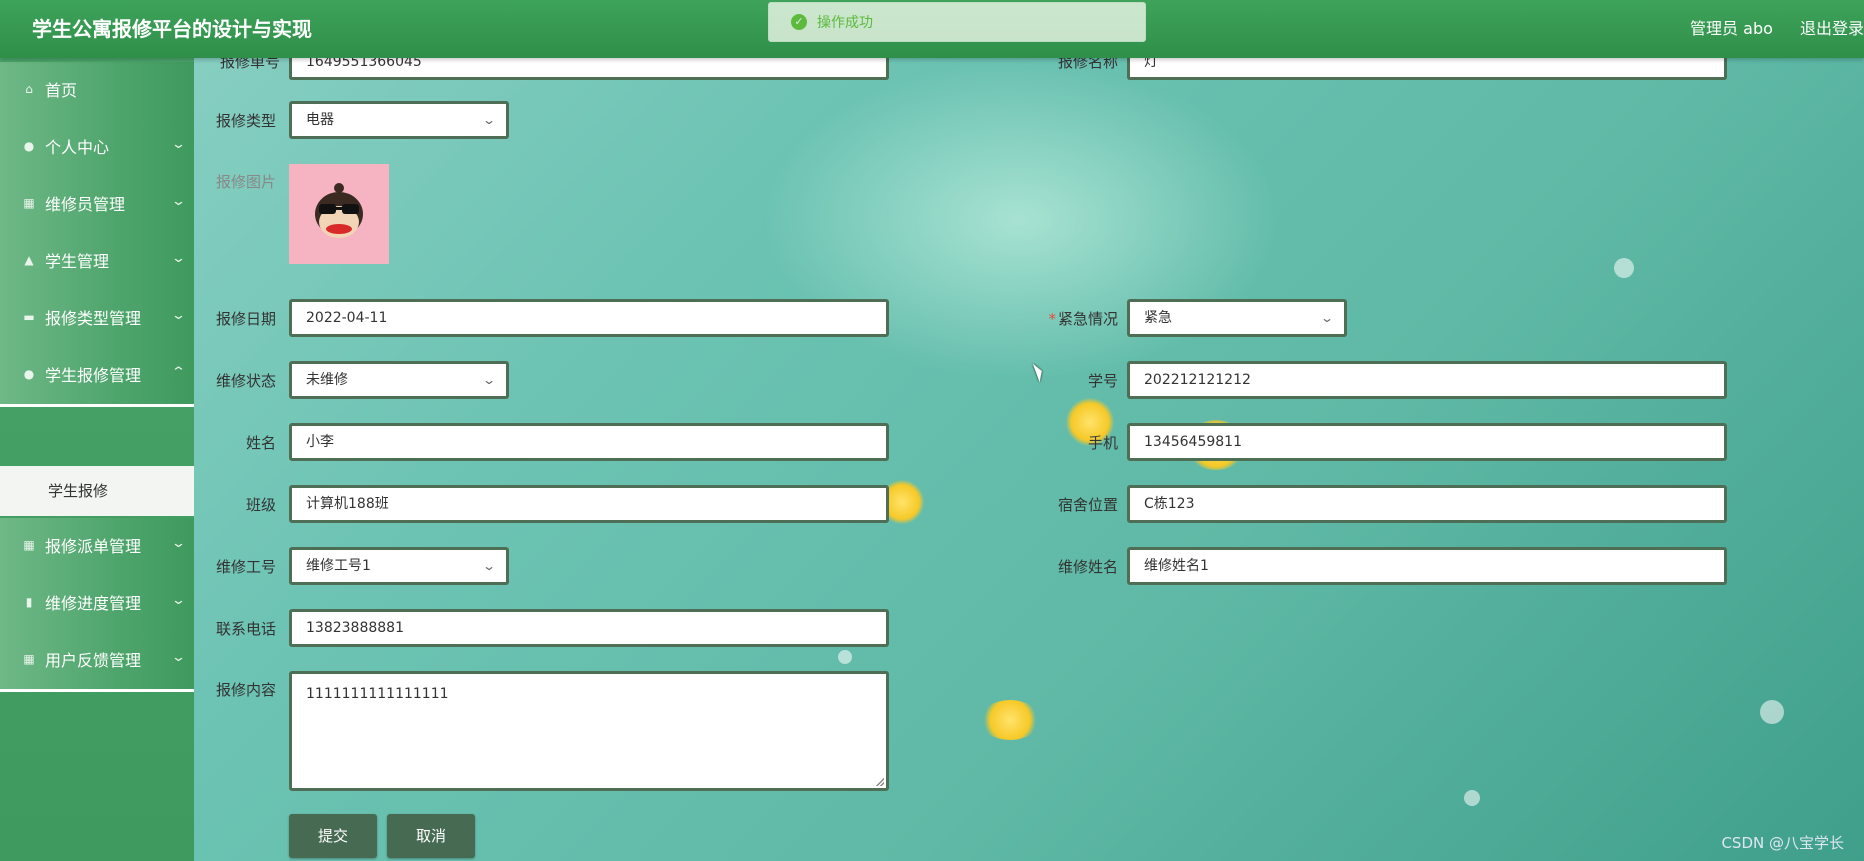 This screenshot has width=1864, height=861. I want to click on worker-no-value: 维修工号1, so click(338, 566).